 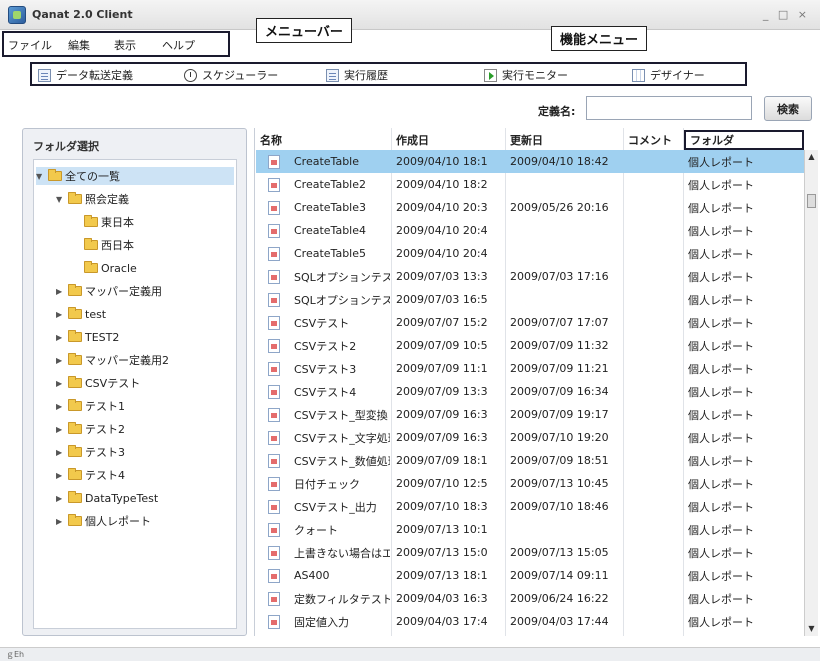 I want to click on window-controls: _ □ ×, so click(x=786, y=14).